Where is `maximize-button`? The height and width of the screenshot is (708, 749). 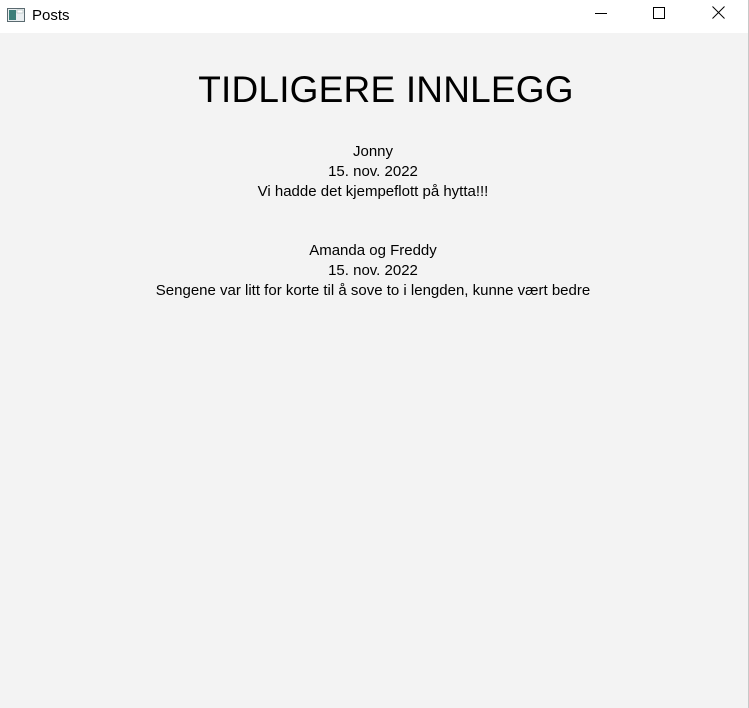 maximize-button is located at coordinates (659, 15).